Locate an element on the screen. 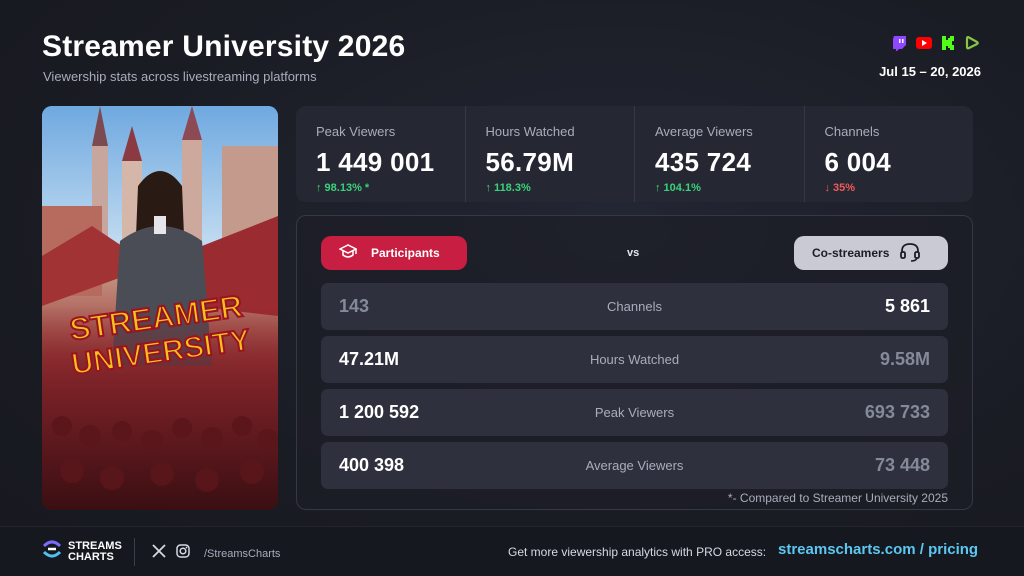 The width and height of the screenshot is (1024, 576). co-streamers-value: 693 733 is located at coordinates (897, 412).